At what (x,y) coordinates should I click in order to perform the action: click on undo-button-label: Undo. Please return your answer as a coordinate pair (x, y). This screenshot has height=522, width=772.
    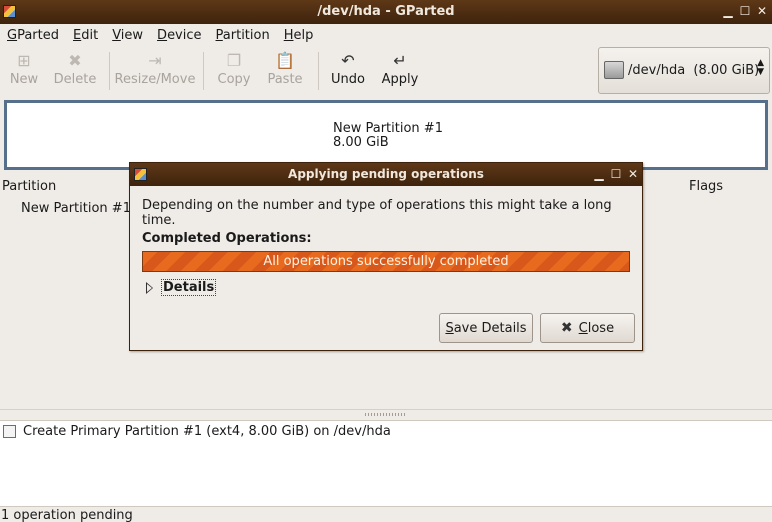
    Looking at the image, I should click on (348, 79).